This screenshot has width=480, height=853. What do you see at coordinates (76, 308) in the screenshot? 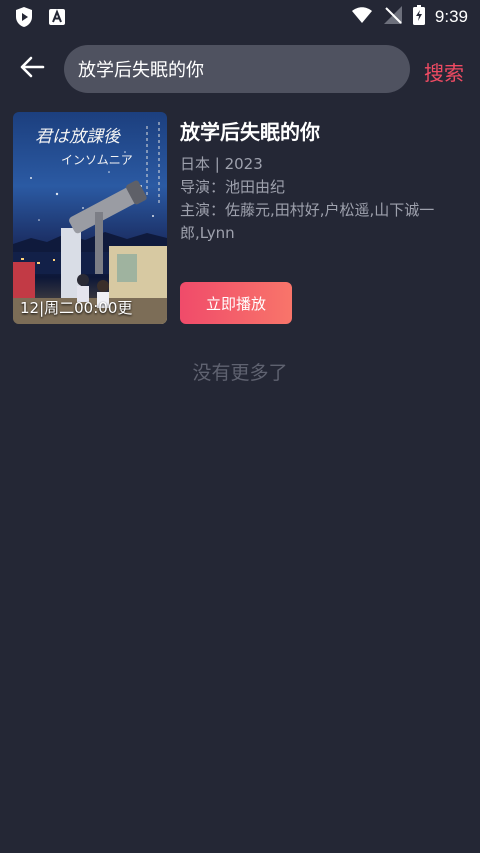
I see `episode-caption: 12|周二00:00更` at bounding box center [76, 308].